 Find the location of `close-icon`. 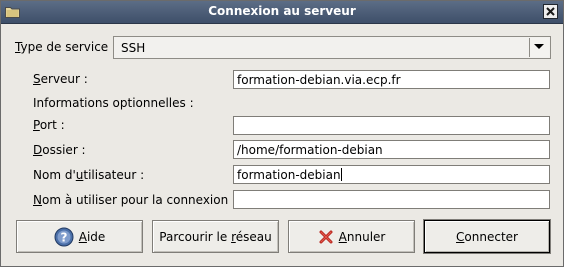

close-icon is located at coordinates (550, 11).